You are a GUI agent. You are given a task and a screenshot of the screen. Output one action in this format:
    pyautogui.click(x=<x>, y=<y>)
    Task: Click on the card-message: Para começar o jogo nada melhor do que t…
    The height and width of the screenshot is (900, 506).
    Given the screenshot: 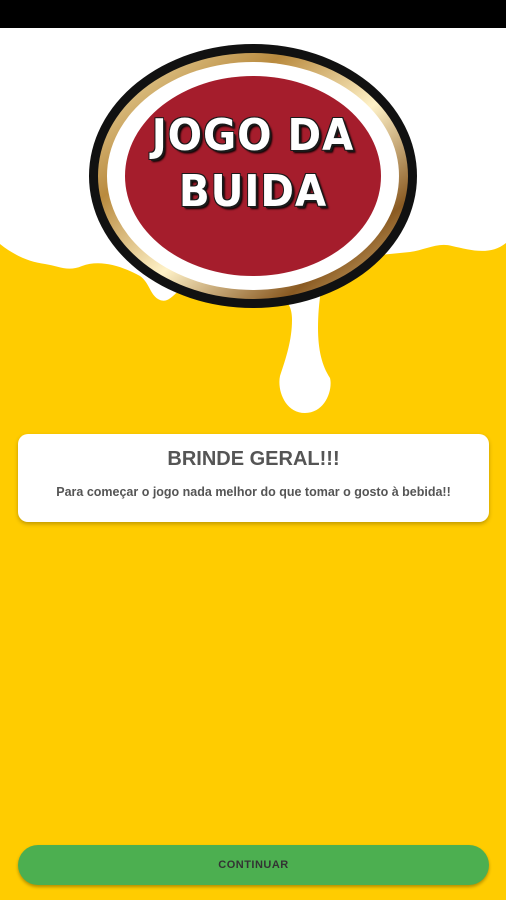 What is the action you would take?
    pyautogui.click(x=253, y=492)
    